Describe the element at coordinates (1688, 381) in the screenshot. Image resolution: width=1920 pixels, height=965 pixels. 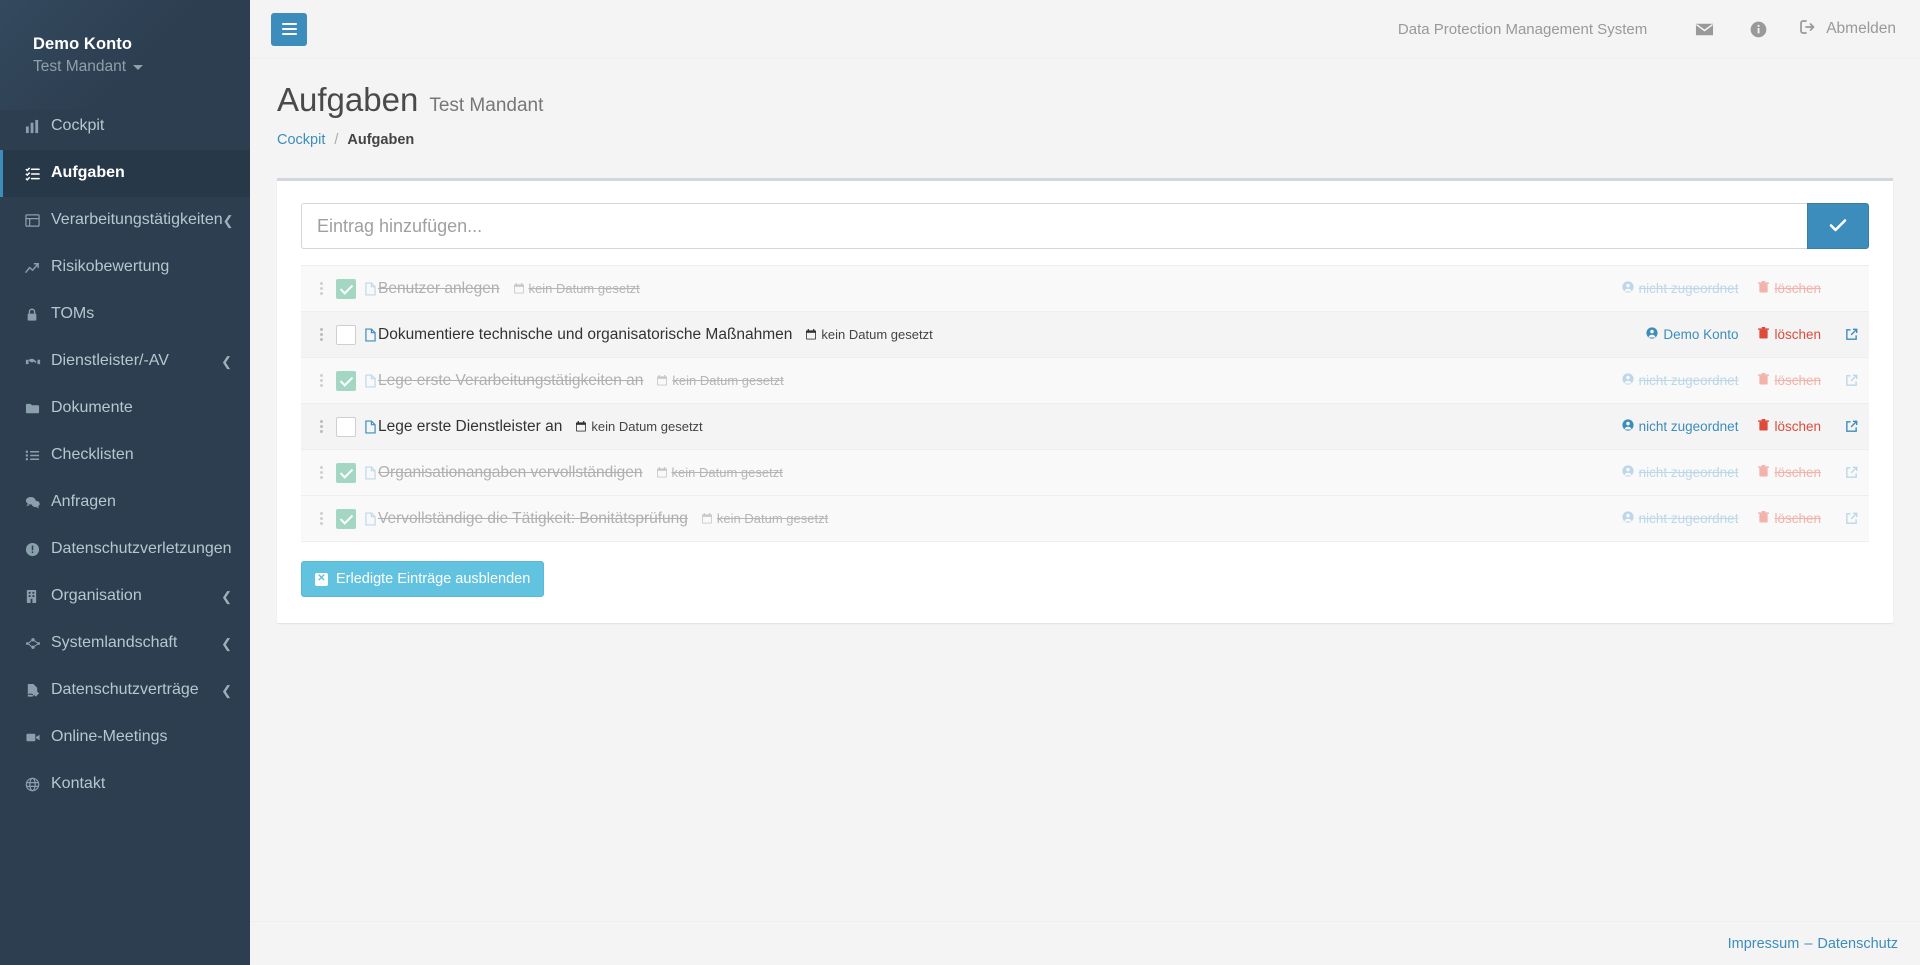
I see `todo-assignee-label: nicht zugeordnet` at that location.